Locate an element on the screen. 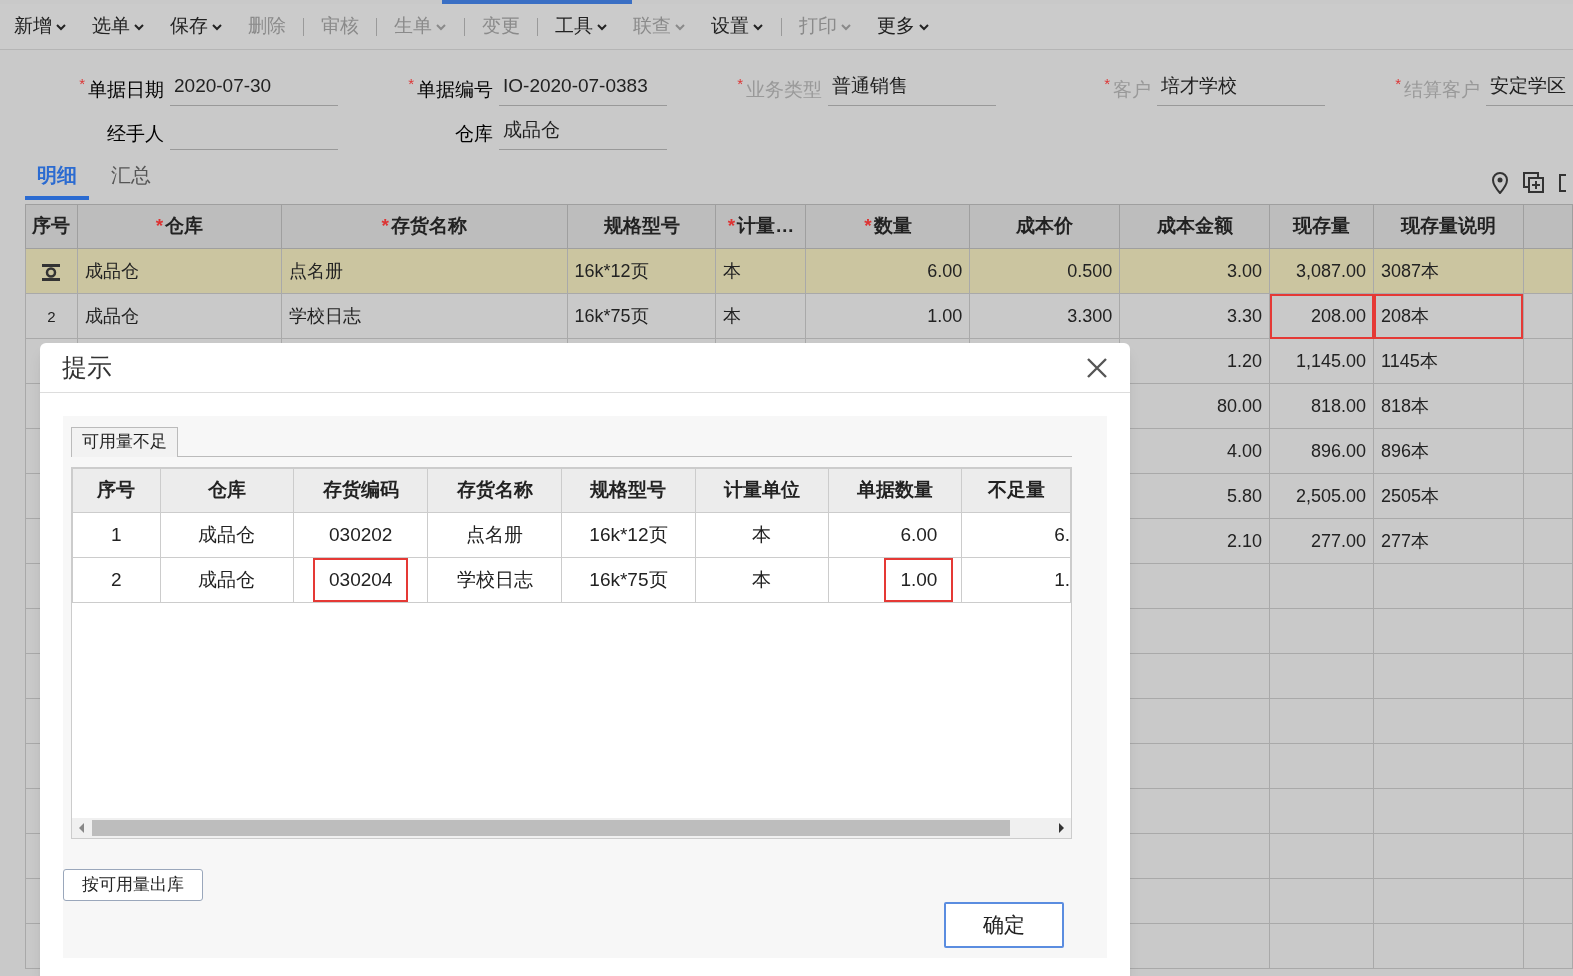  table-cell: 3.300 is located at coordinates (1090, 315).